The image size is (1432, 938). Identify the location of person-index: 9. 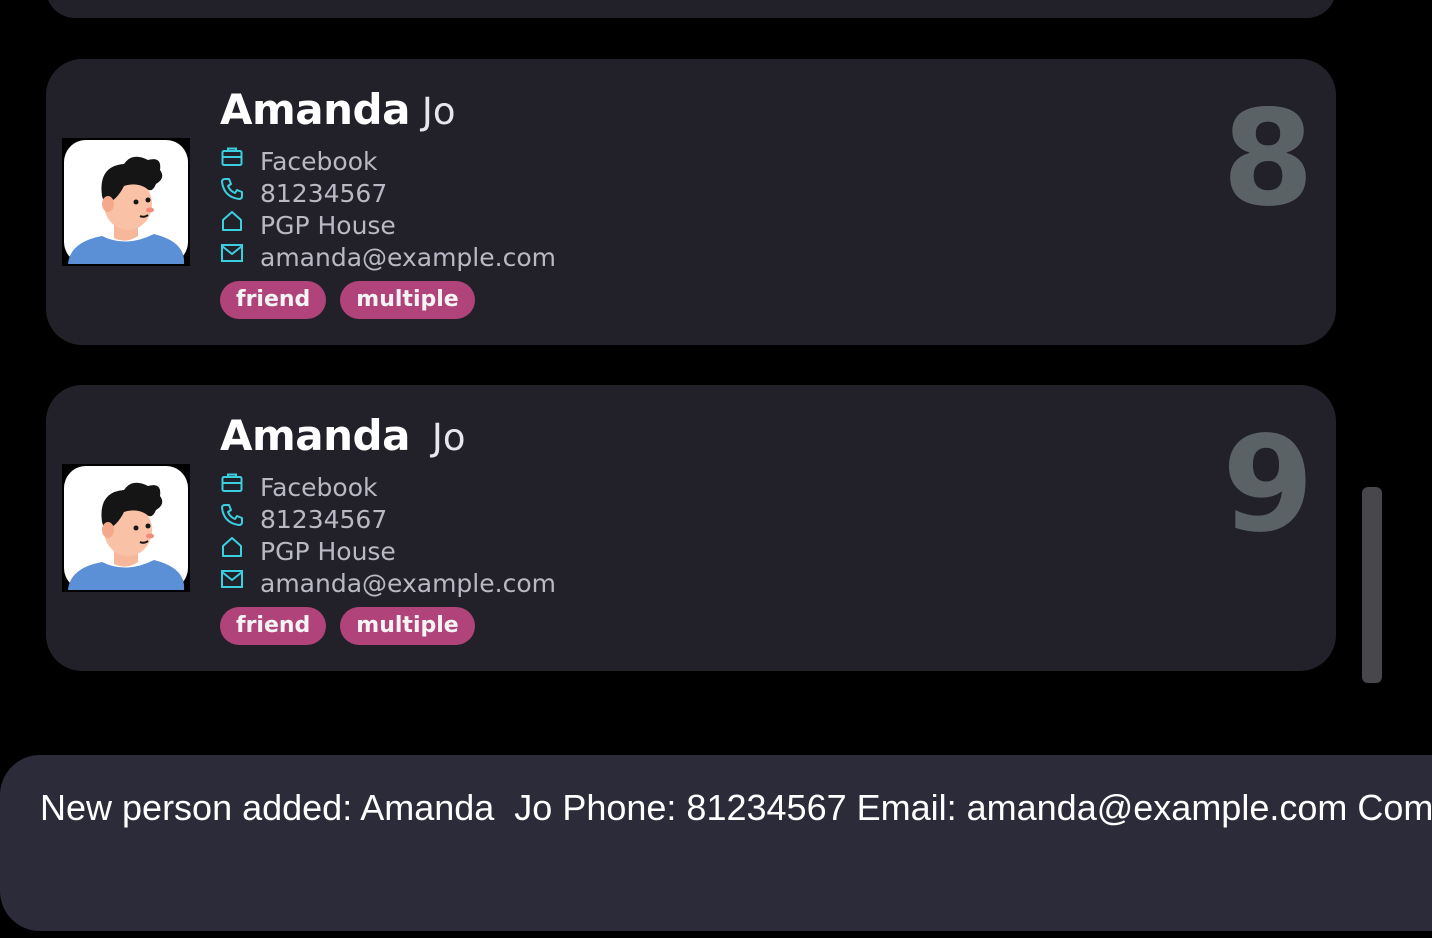
(1268, 485).